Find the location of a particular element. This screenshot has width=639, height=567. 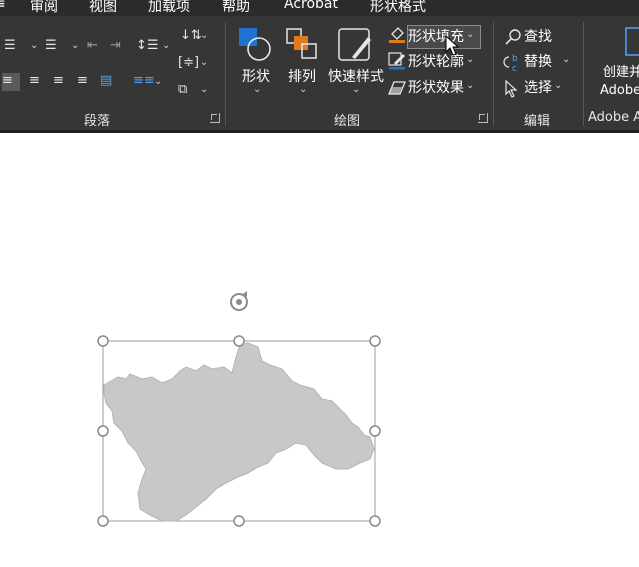

ribbon-tab-bar: ≡ 审阅 视图 加载项 帮助 Acrobat 形状格式 is located at coordinates (319, 8).